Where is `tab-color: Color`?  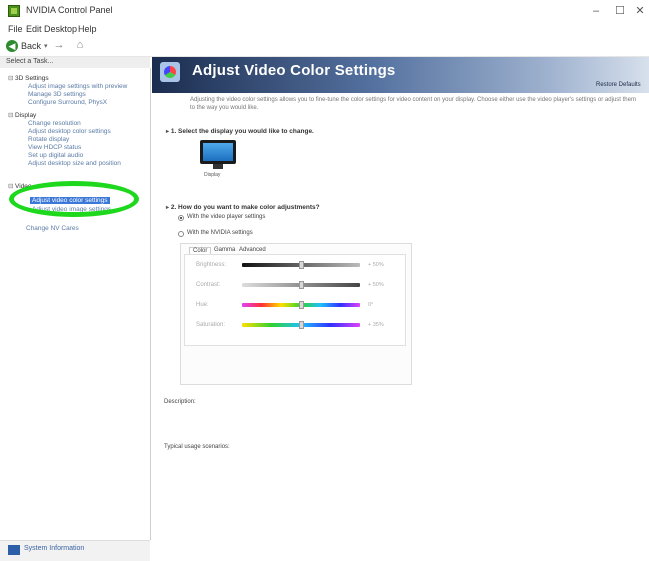
tab-color: Color is located at coordinates (200, 250).